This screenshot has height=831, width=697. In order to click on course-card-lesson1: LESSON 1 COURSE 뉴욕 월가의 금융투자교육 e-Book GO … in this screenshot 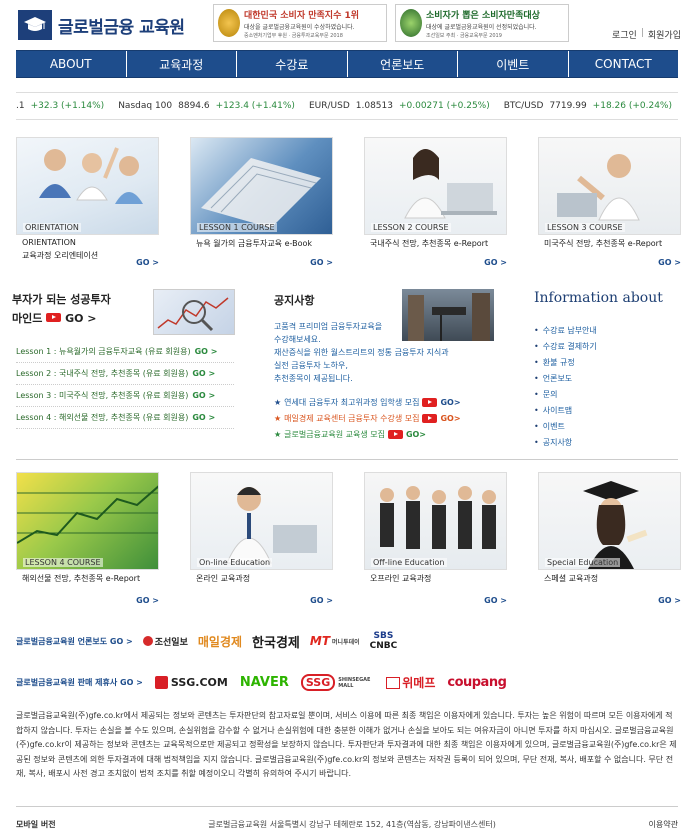, I will do `click(262, 202)`.